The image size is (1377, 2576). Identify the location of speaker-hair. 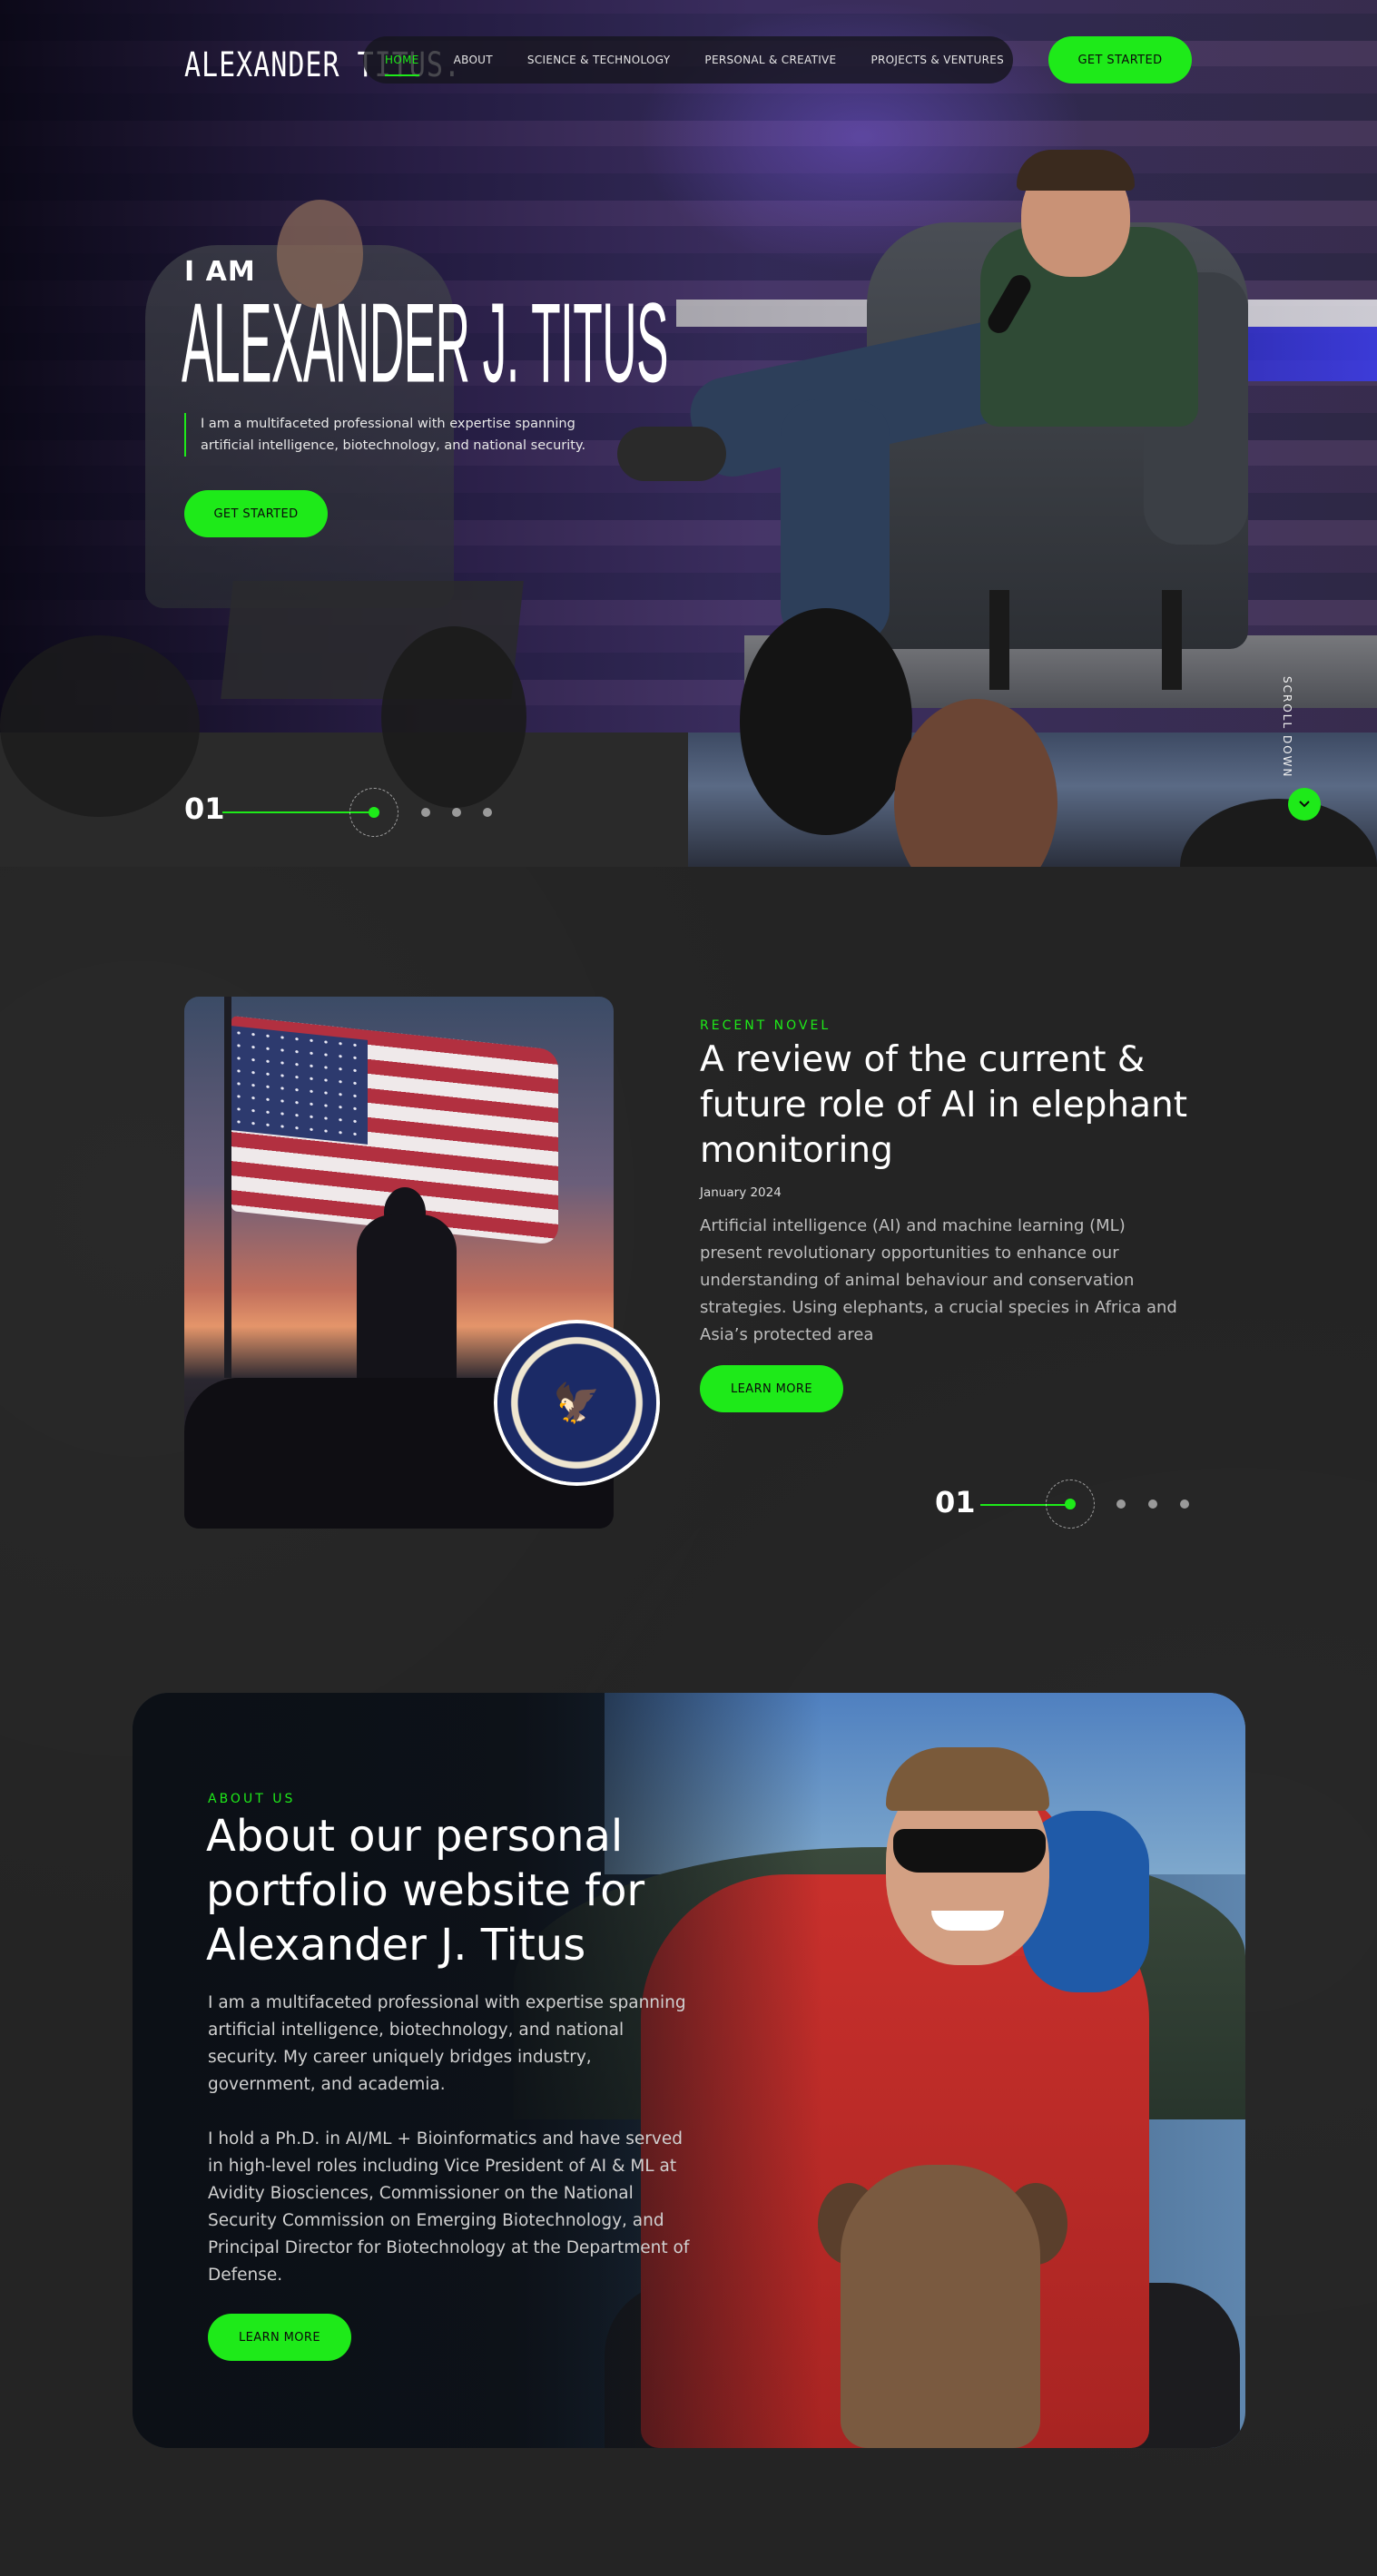
(1076, 170).